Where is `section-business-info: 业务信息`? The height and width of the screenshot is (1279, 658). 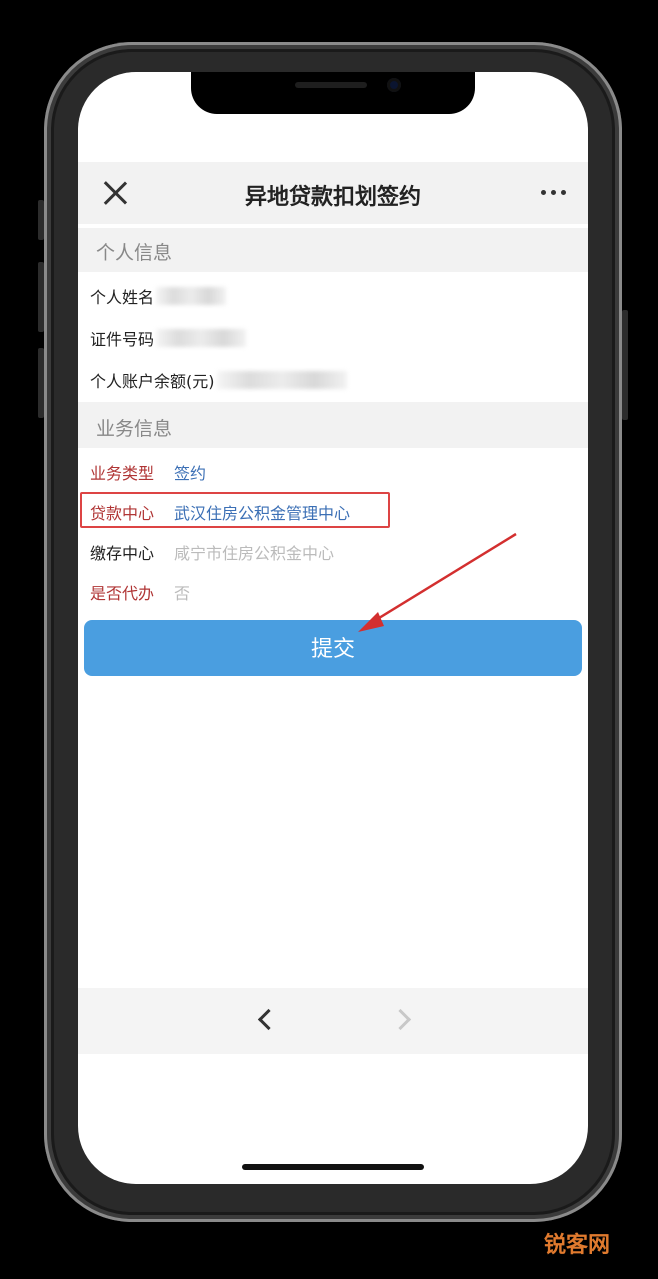 section-business-info: 业务信息 is located at coordinates (333, 425).